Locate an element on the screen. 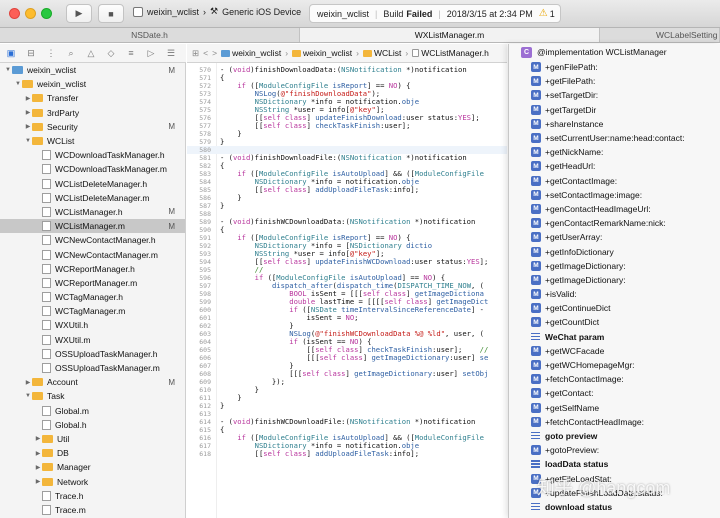  method-item: M +getContactImage: is located at coordinates (614, 181).